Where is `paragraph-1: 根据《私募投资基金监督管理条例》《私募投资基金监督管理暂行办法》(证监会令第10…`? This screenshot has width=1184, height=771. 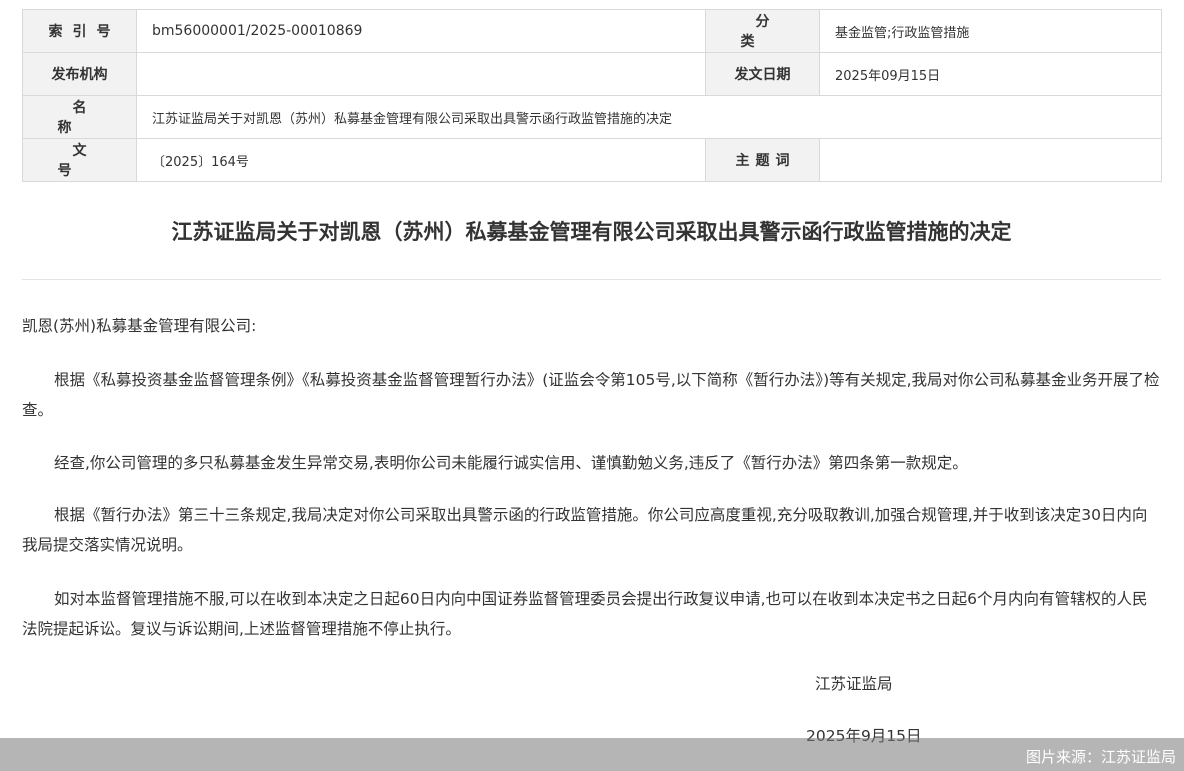 paragraph-1: 根据《私募投资基金监督管理条例》《私募投资基金监督管理暂行办法》(证监会令第10… is located at coordinates (591, 395).